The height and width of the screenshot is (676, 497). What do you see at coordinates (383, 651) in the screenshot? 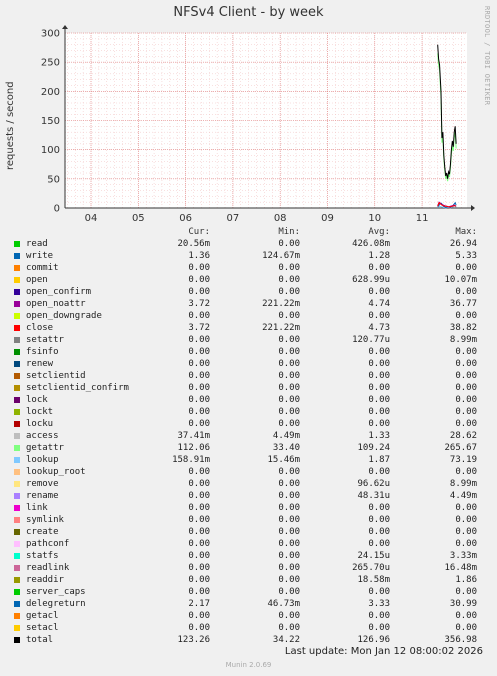
I see `last-update: Last update: Mon Jan 12 08:00:02 2026` at bounding box center [383, 651].